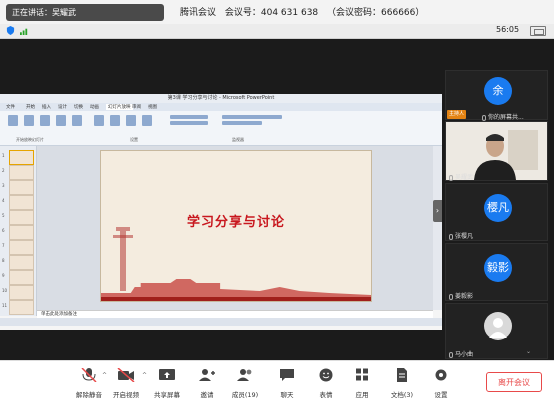  I want to click on meeting-number: 会议号：404 631 638, so click(271, 13).